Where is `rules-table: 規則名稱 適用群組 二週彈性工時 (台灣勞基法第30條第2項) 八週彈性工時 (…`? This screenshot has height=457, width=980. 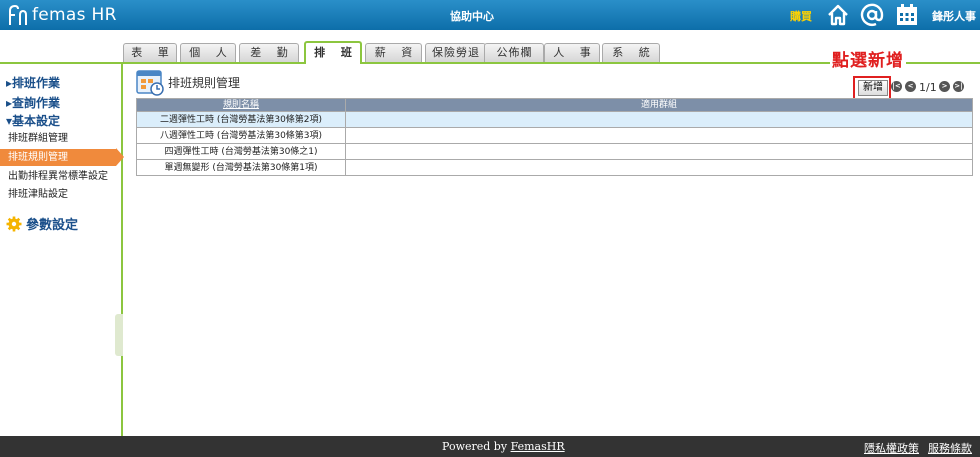
rules-table: 規則名稱 適用群組 二週彈性工時 (台灣勞基法第30條第2項) 八週彈性工時 (… is located at coordinates (554, 137).